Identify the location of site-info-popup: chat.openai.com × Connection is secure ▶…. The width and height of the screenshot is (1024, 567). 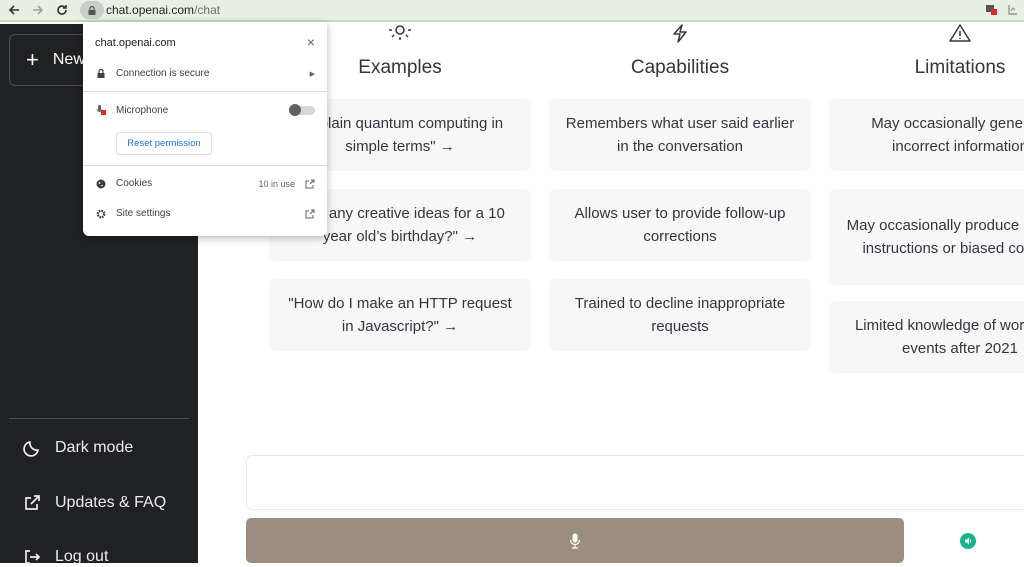
(205, 129).